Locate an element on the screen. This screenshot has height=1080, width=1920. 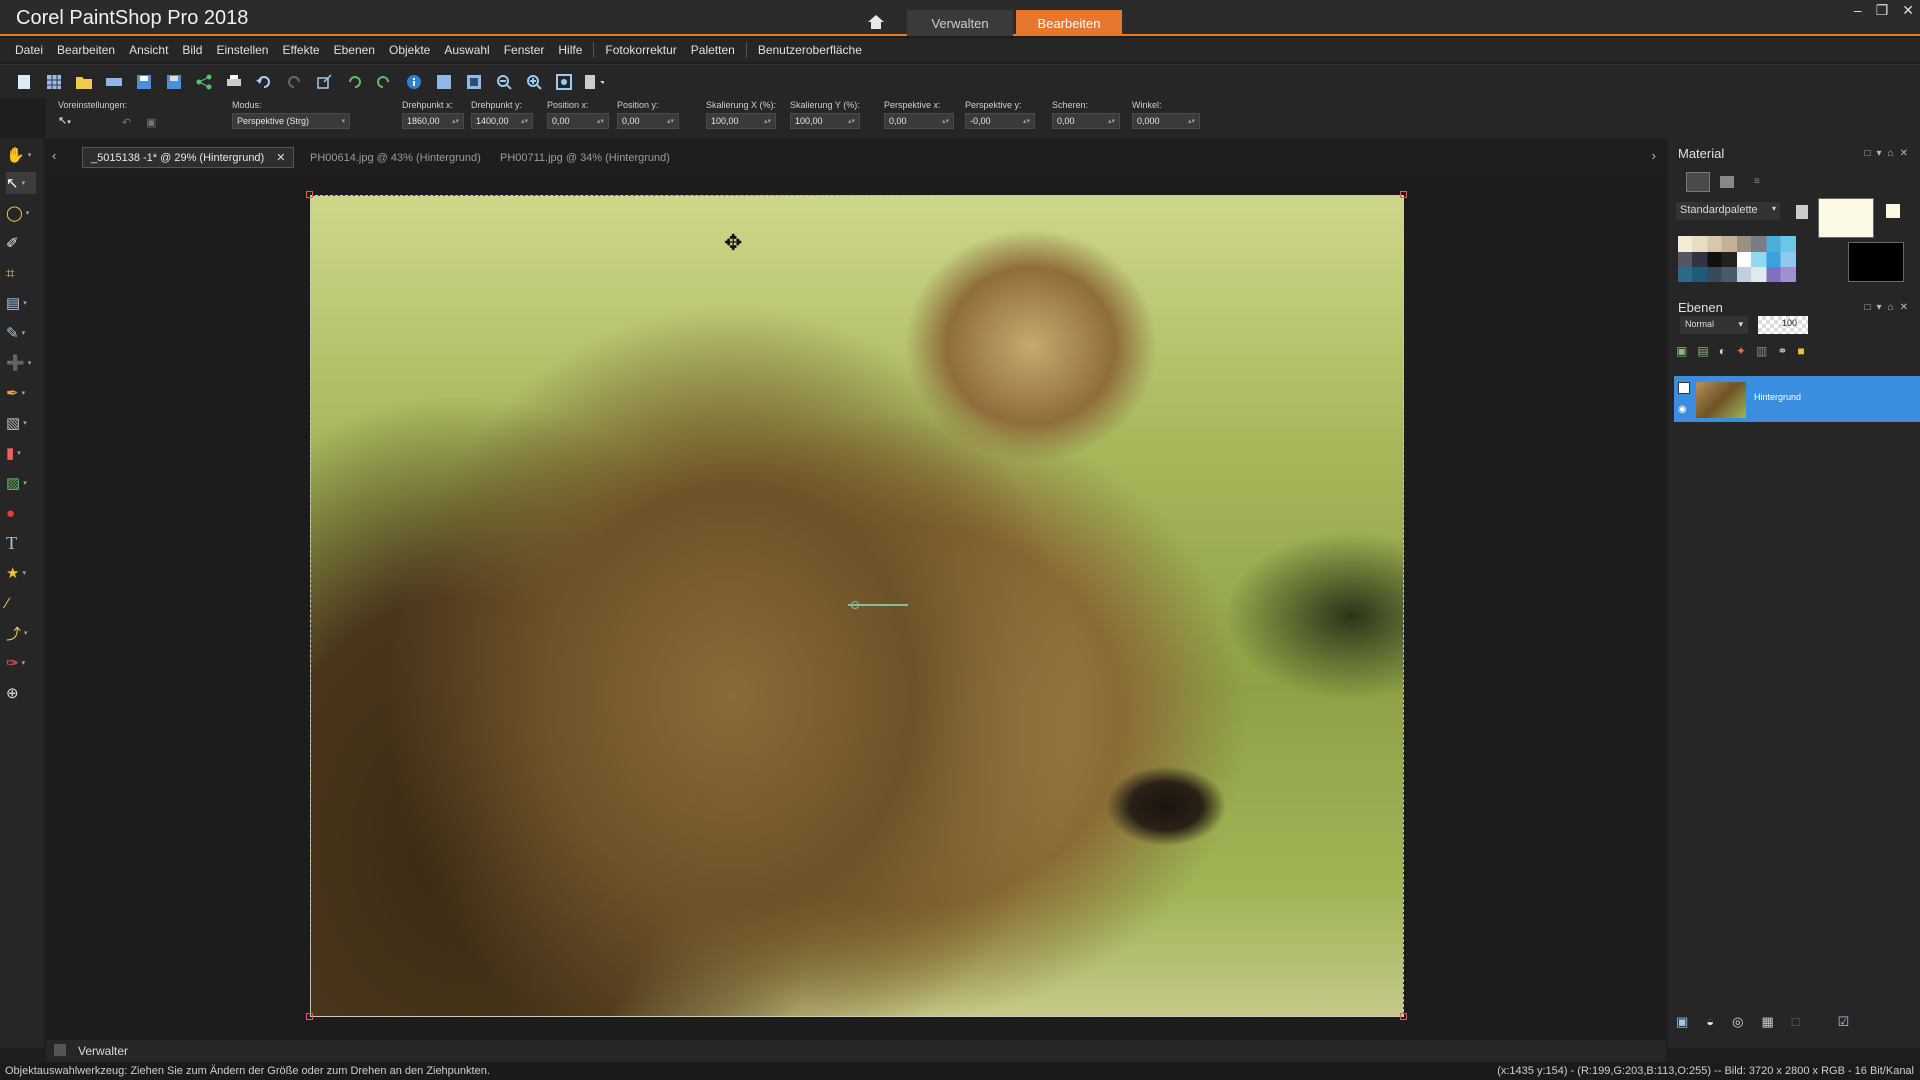
doc-tab-active: _5015138 -1* @ 29% (Hintergrund) ✕ is located at coordinates (188, 157).